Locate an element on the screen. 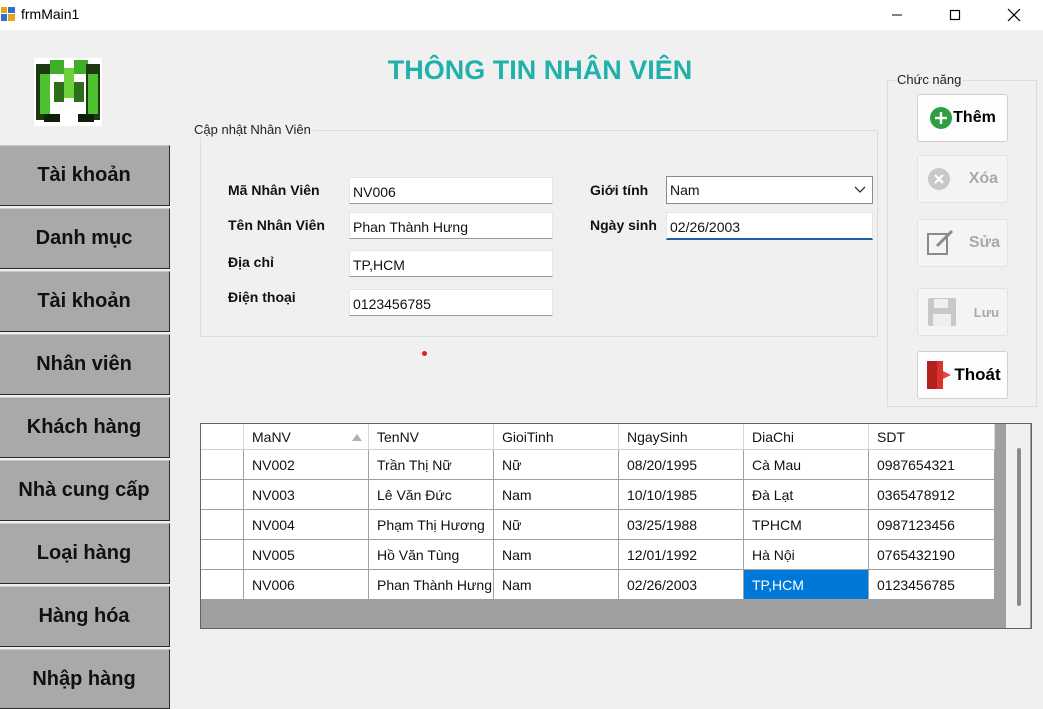  grid-cell-ngaysinh: 02/26/2003 is located at coordinates (681, 585).